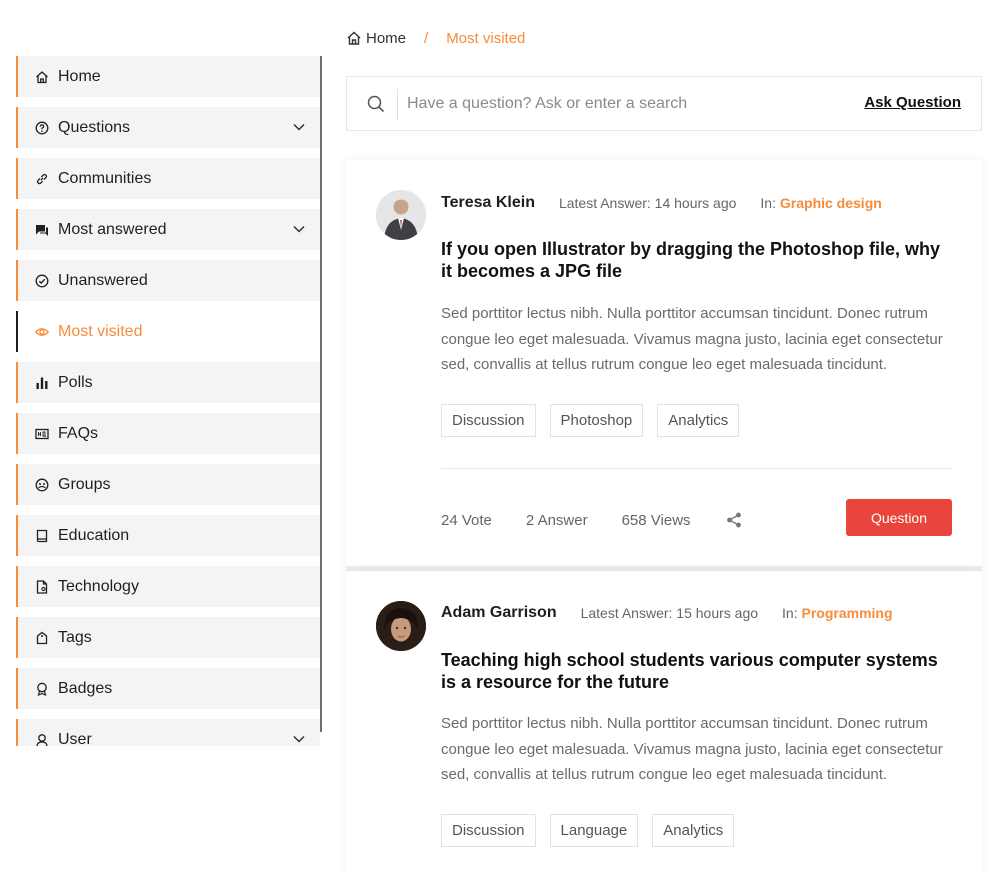 Image resolution: width=996 pixels, height=872 pixels. I want to click on question-icon, so click(41, 127).